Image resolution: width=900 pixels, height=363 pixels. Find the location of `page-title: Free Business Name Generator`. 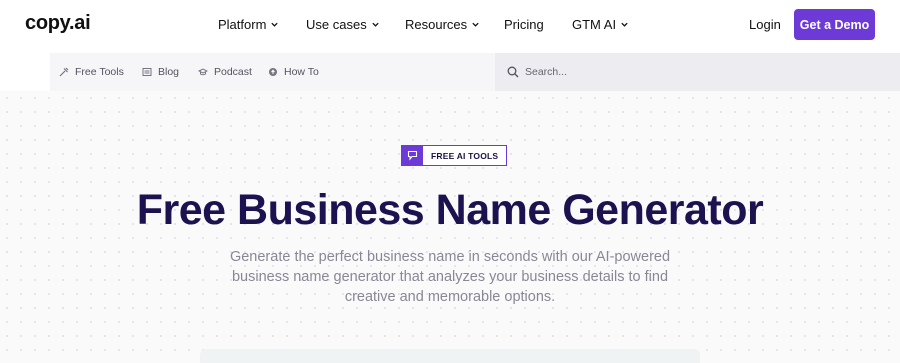

page-title: Free Business Name Generator is located at coordinates (450, 210).